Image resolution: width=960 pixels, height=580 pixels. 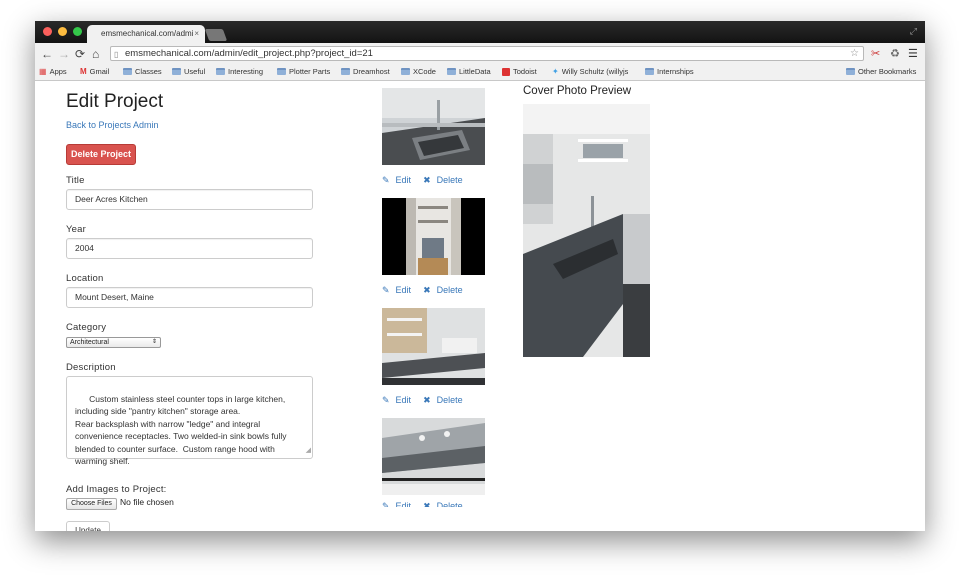 I want to click on file-status: No file chosen, so click(x=147, y=502).